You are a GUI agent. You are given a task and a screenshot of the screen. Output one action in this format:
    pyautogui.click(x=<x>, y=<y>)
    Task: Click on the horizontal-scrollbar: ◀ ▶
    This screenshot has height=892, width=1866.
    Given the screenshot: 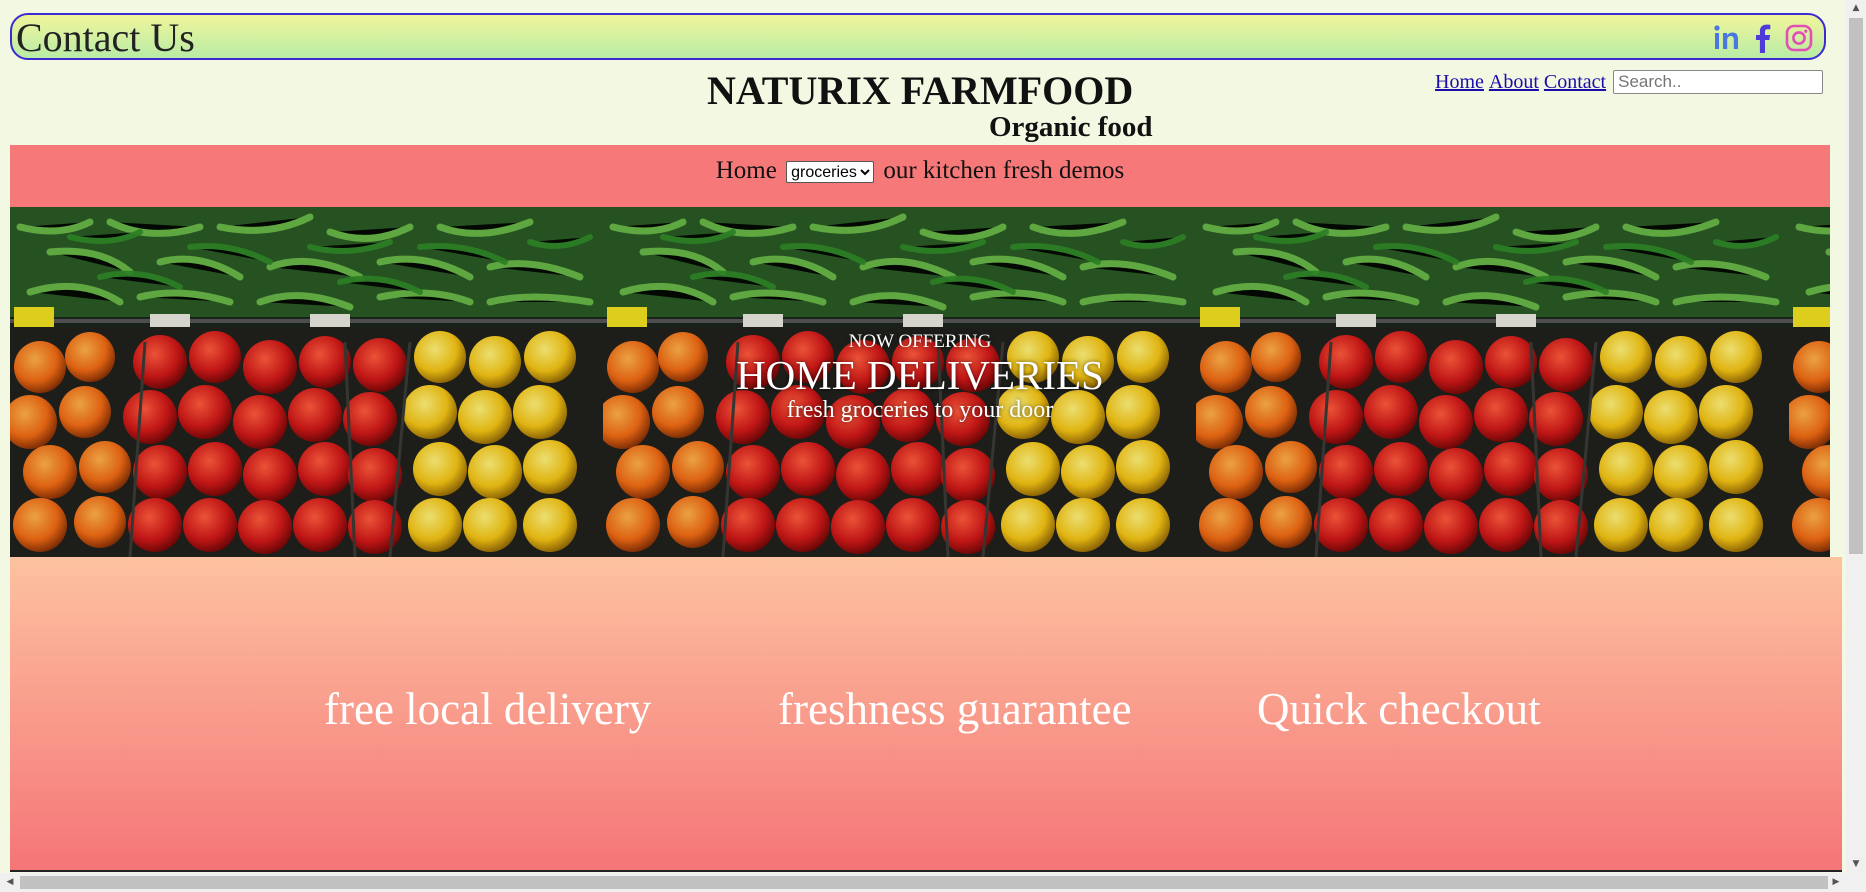 What is the action you would take?
    pyautogui.click(x=923, y=882)
    